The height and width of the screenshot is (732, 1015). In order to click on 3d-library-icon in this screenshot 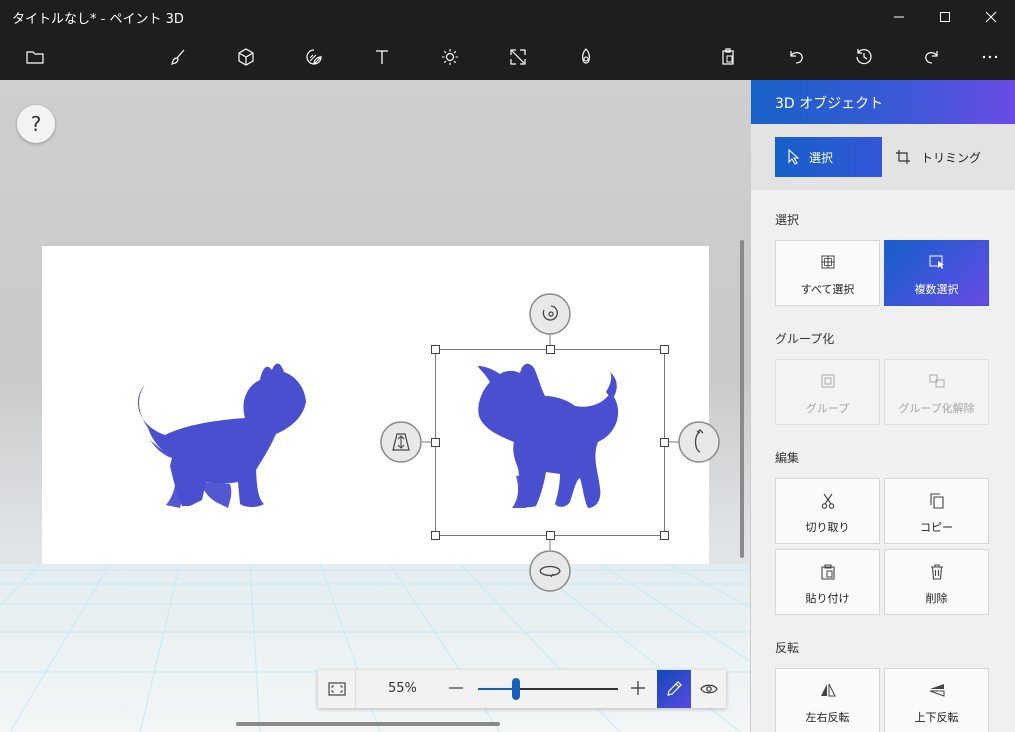, I will do `click(586, 56)`.